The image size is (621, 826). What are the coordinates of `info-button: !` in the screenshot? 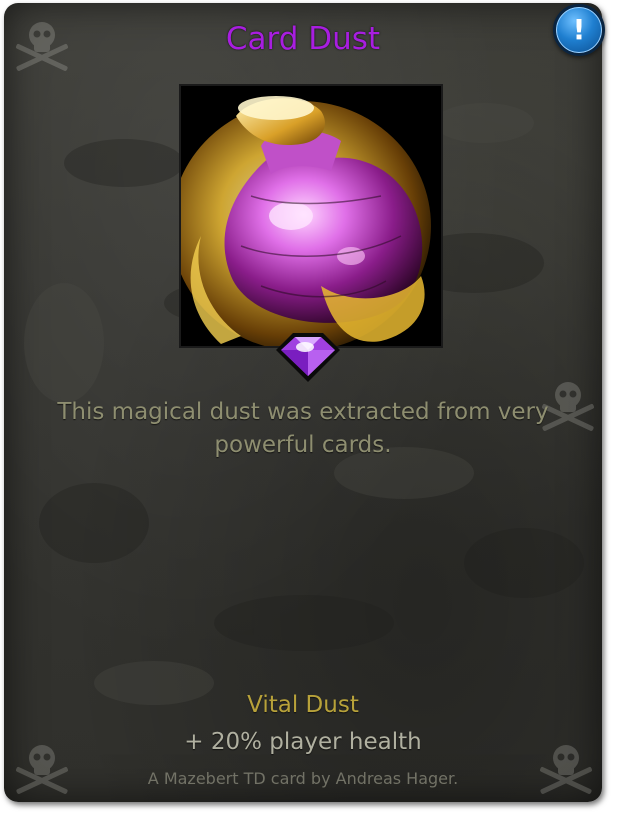 It's located at (579, 30).